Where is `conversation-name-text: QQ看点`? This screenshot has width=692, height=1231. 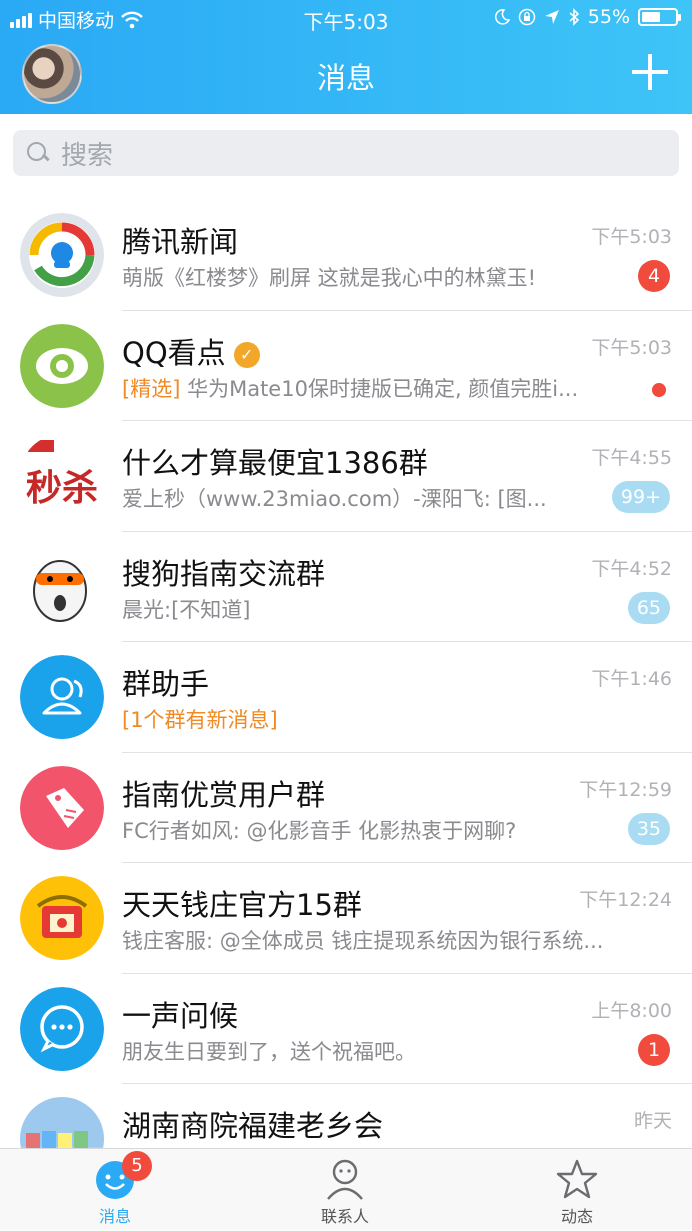
conversation-name-text: QQ看点 is located at coordinates (174, 352).